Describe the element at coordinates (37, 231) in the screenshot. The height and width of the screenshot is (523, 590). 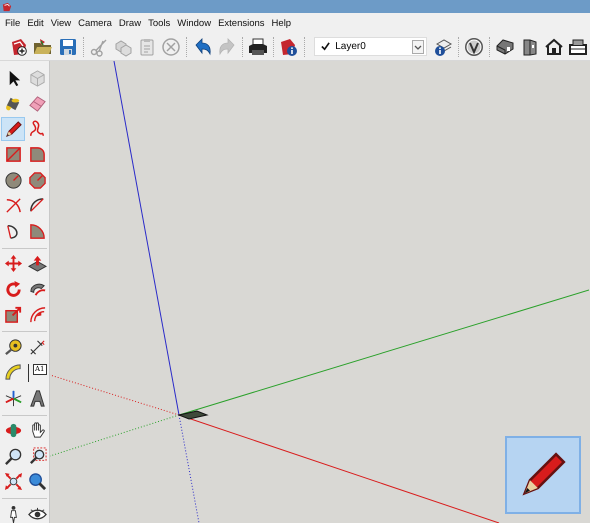
I see `pie-icon` at that location.